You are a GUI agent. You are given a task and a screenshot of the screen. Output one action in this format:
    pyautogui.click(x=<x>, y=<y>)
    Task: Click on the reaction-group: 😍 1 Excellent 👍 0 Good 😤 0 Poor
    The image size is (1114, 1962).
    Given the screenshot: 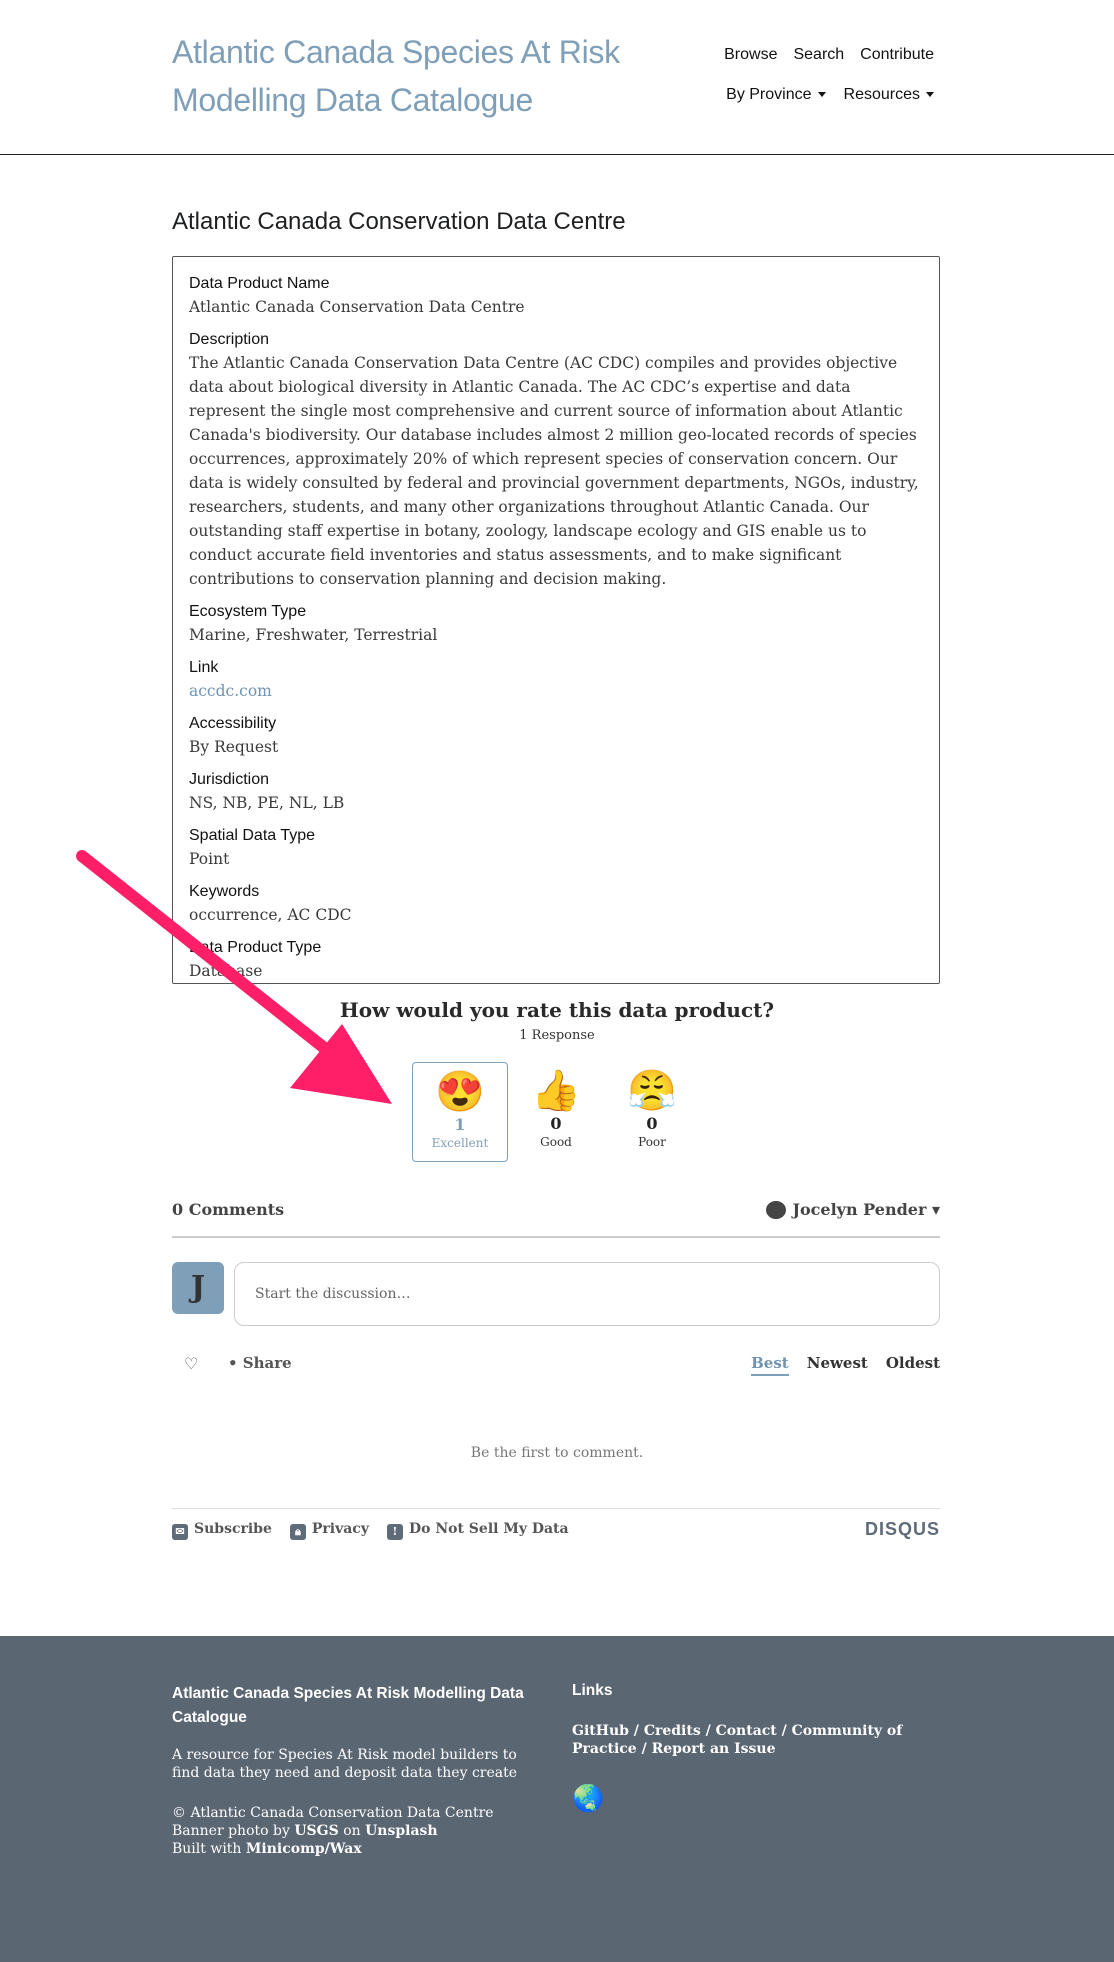 What is the action you would take?
    pyautogui.click(x=556, y=1112)
    